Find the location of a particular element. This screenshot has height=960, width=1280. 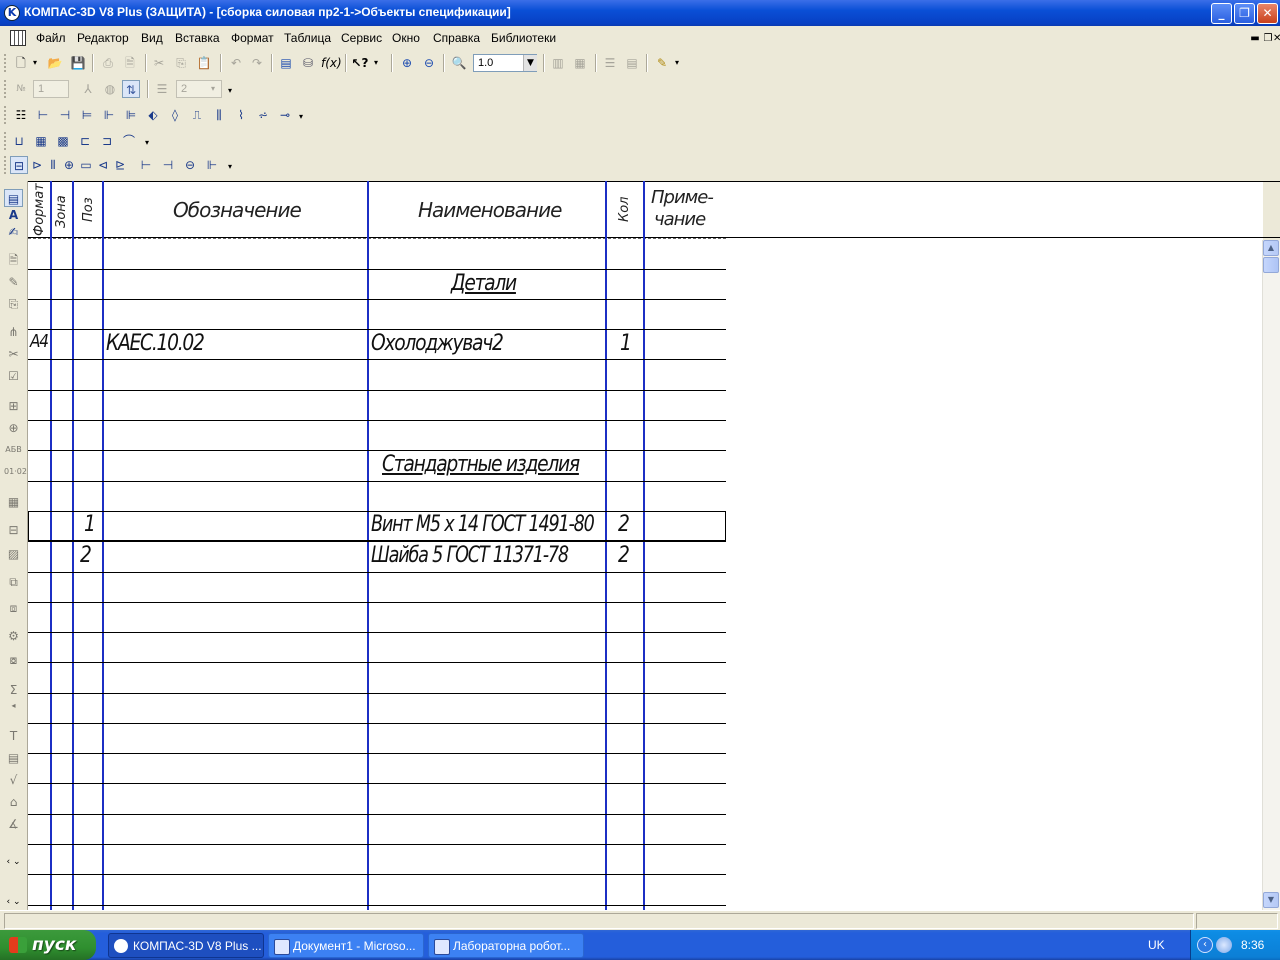

bolt2-icon: ⊢ is located at coordinates (146, 165).